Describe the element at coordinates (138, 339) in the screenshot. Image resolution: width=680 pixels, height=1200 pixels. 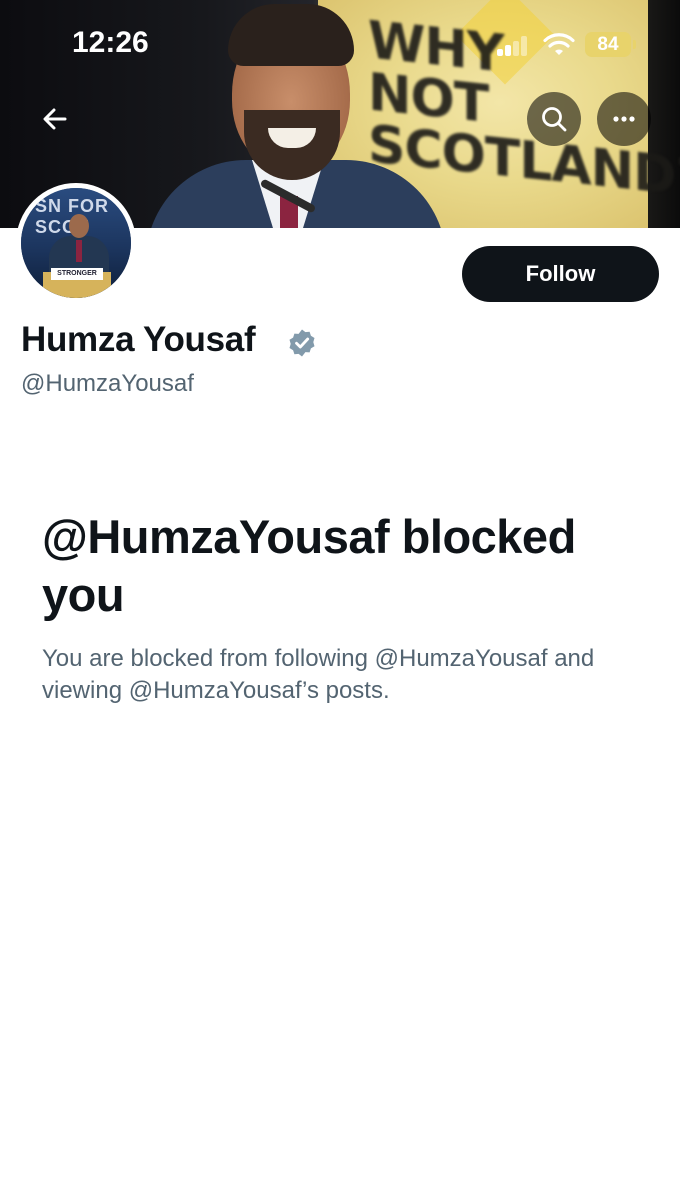
I see `profile-display-name: Humza Yousaf` at that location.